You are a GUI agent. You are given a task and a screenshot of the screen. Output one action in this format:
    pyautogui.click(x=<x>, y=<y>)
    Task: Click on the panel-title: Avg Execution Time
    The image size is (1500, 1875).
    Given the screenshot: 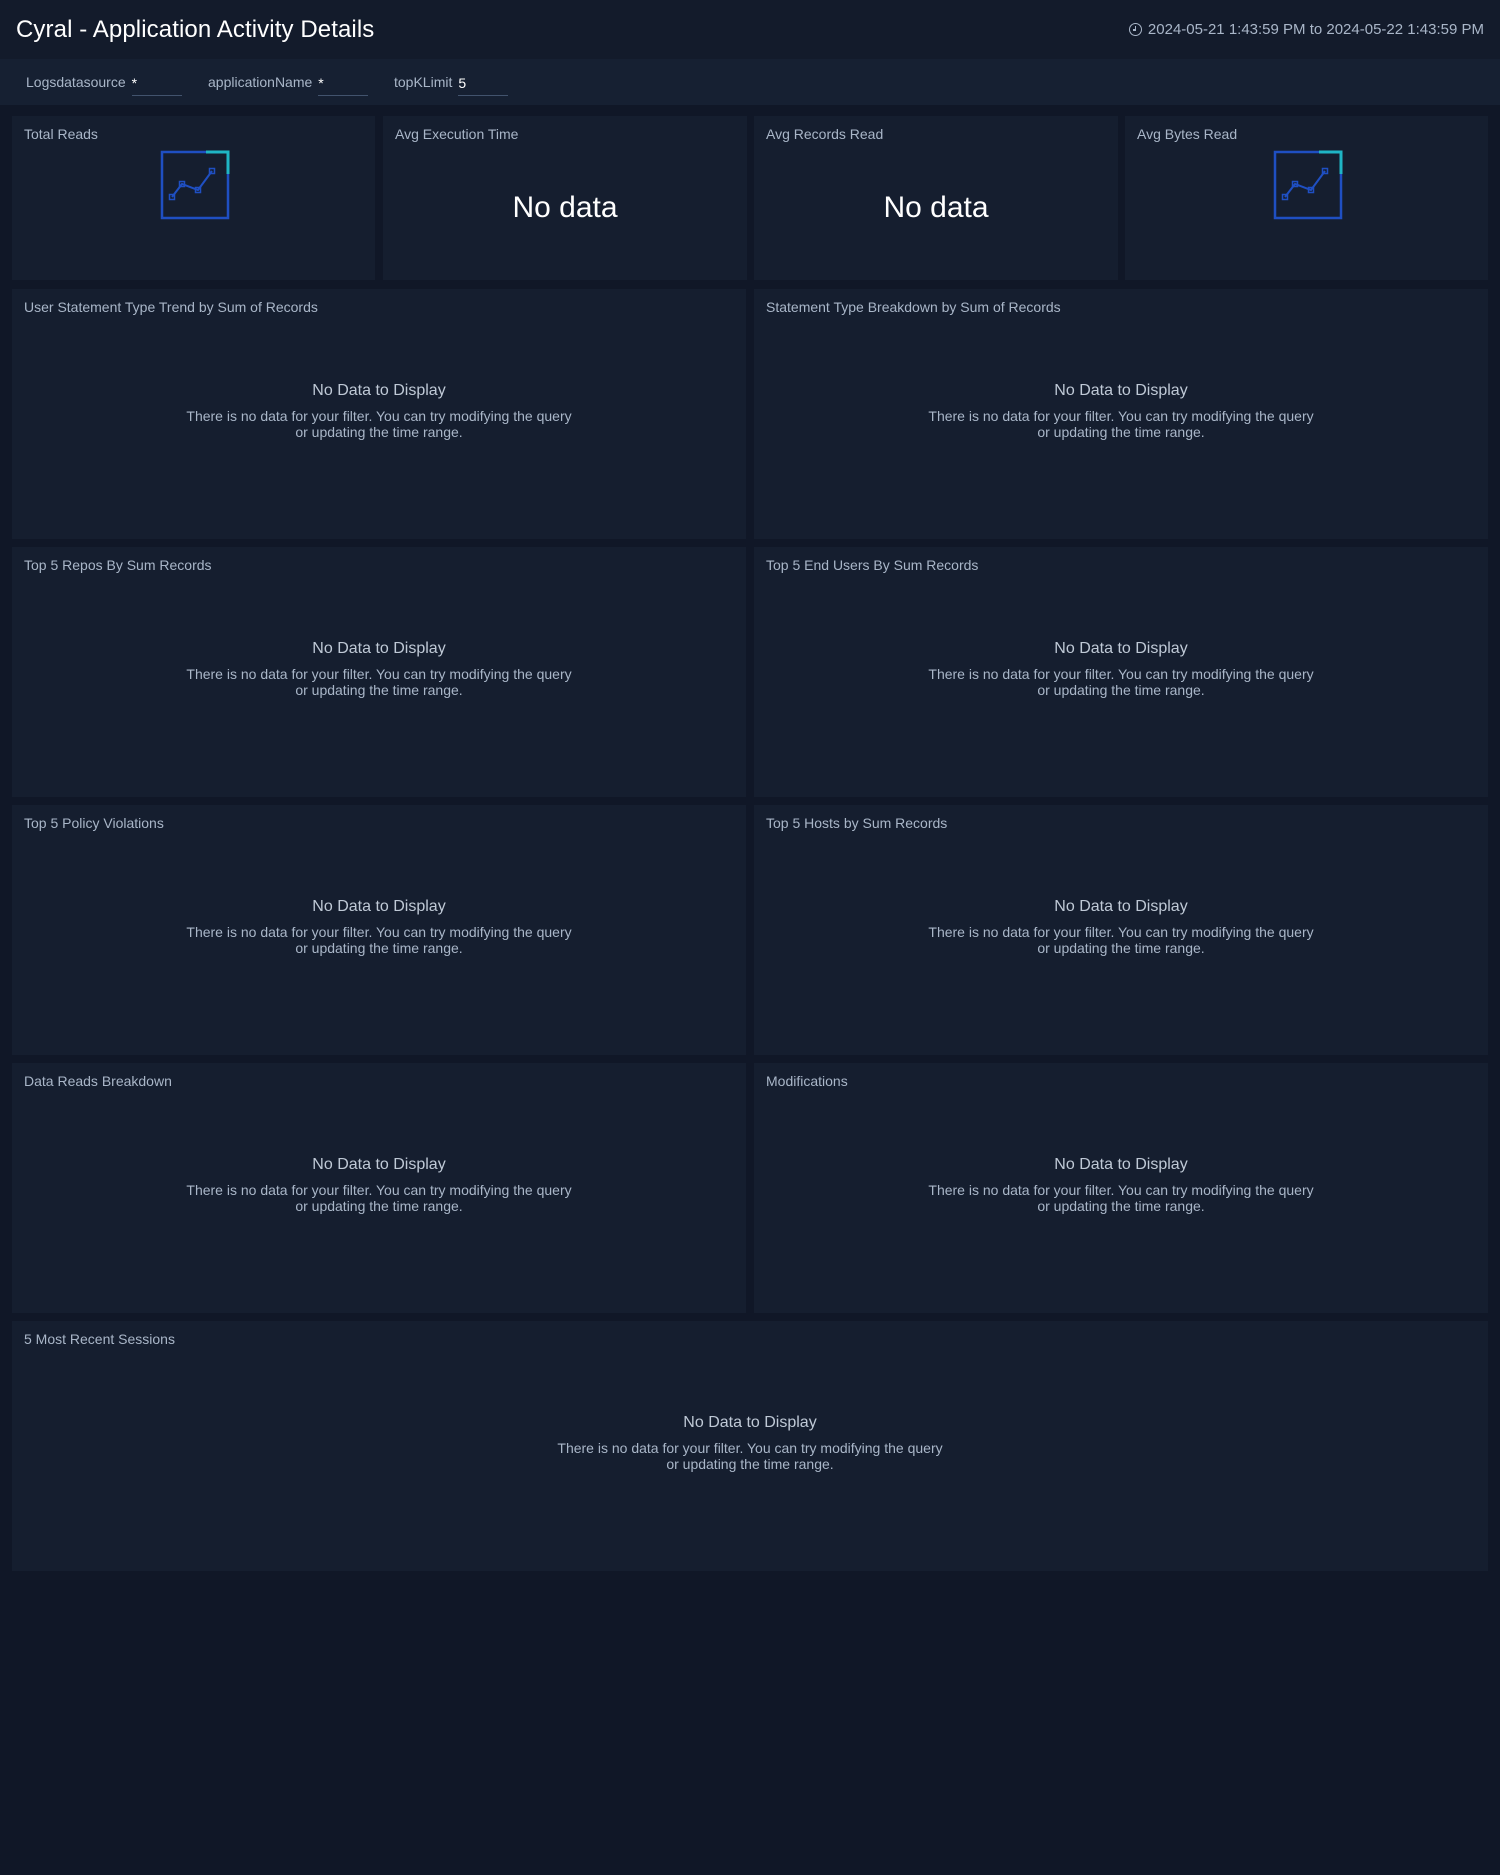 What is the action you would take?
    pyautogui.click(x=457, y=134)
    